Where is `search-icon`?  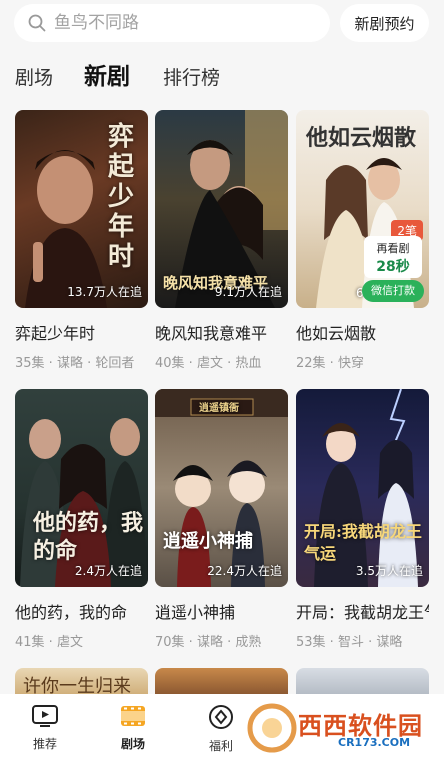
search-icon is located at coordinates (37, 23).